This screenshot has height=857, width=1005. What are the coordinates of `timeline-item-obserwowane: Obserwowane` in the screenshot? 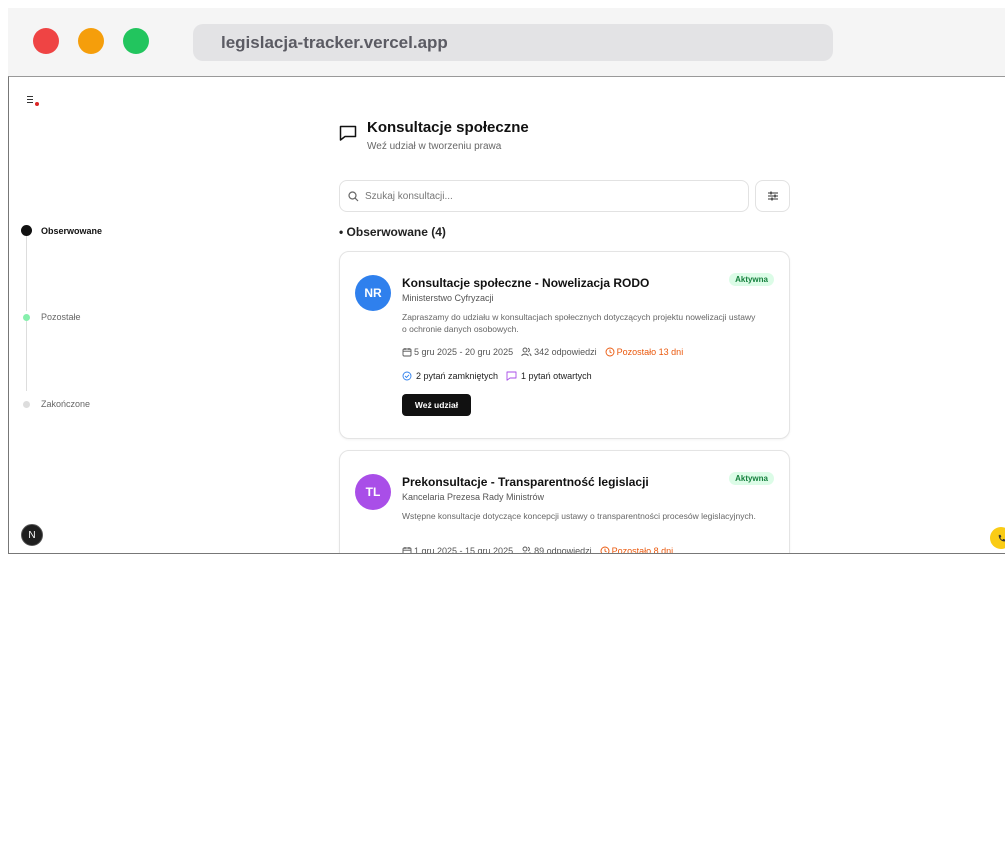 It's located at (60, 230).